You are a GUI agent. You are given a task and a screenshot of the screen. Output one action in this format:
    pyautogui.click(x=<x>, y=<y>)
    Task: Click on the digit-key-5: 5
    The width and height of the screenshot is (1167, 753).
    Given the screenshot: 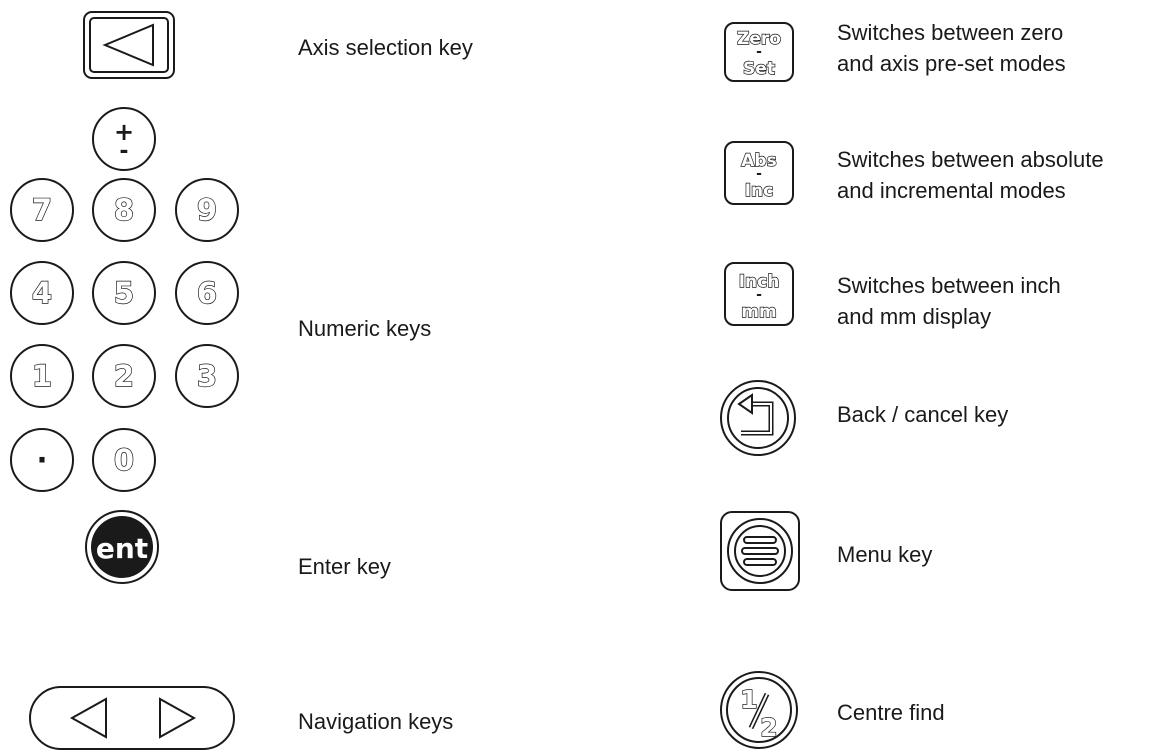 What is the action you would take?
    pyautogui.click(x=124, y=293)
    